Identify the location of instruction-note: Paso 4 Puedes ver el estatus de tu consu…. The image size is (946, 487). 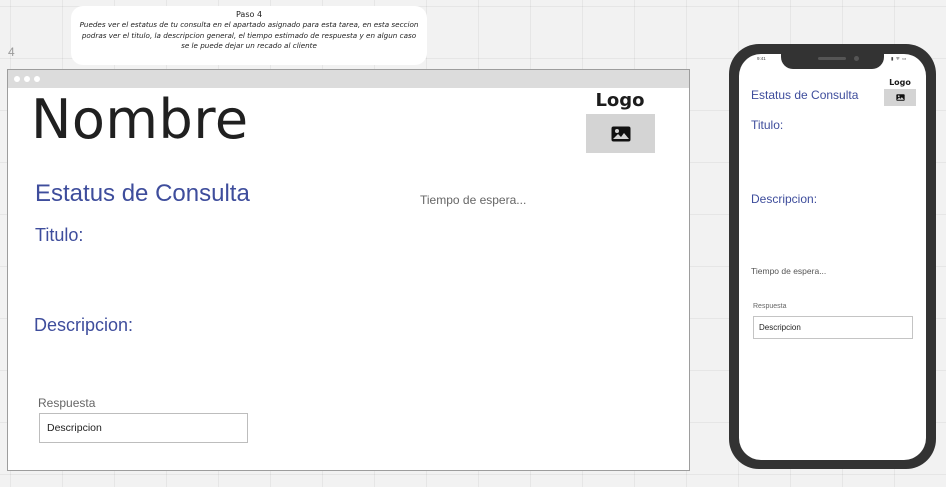
(249, 35).